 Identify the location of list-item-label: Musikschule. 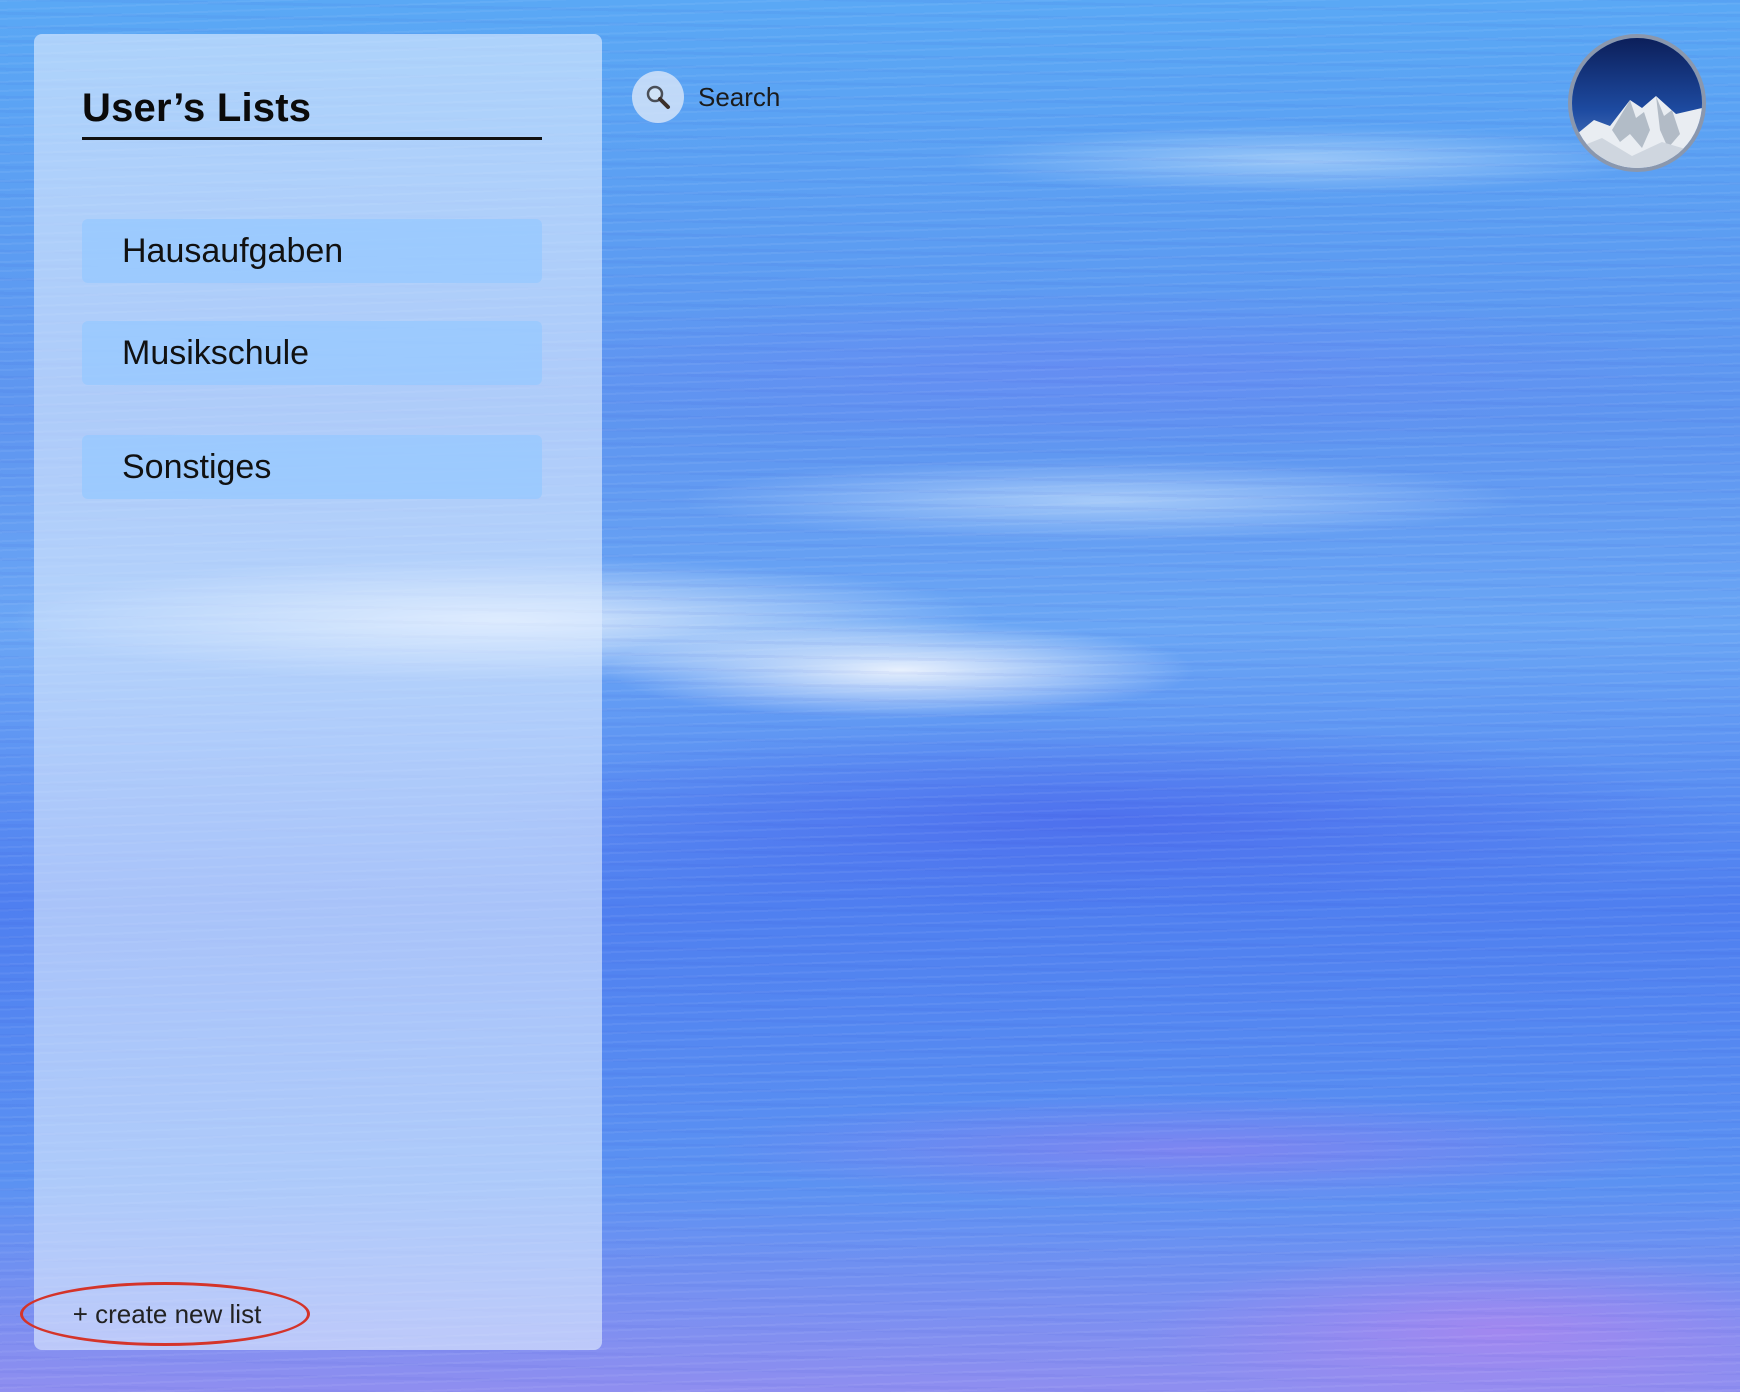
(216, 352).